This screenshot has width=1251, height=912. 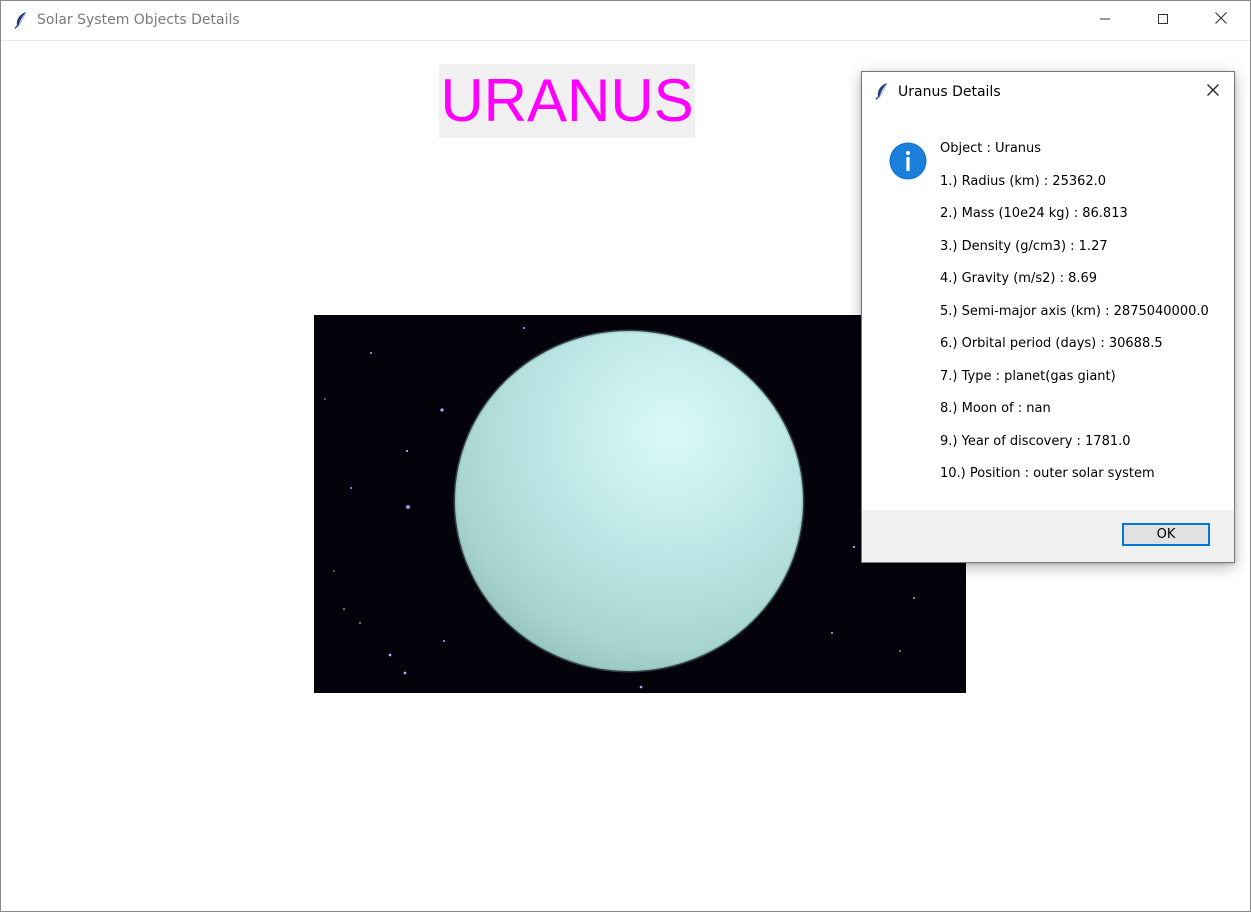 I want to click on dialog-footer: OK, so click(x=1048, y=536).